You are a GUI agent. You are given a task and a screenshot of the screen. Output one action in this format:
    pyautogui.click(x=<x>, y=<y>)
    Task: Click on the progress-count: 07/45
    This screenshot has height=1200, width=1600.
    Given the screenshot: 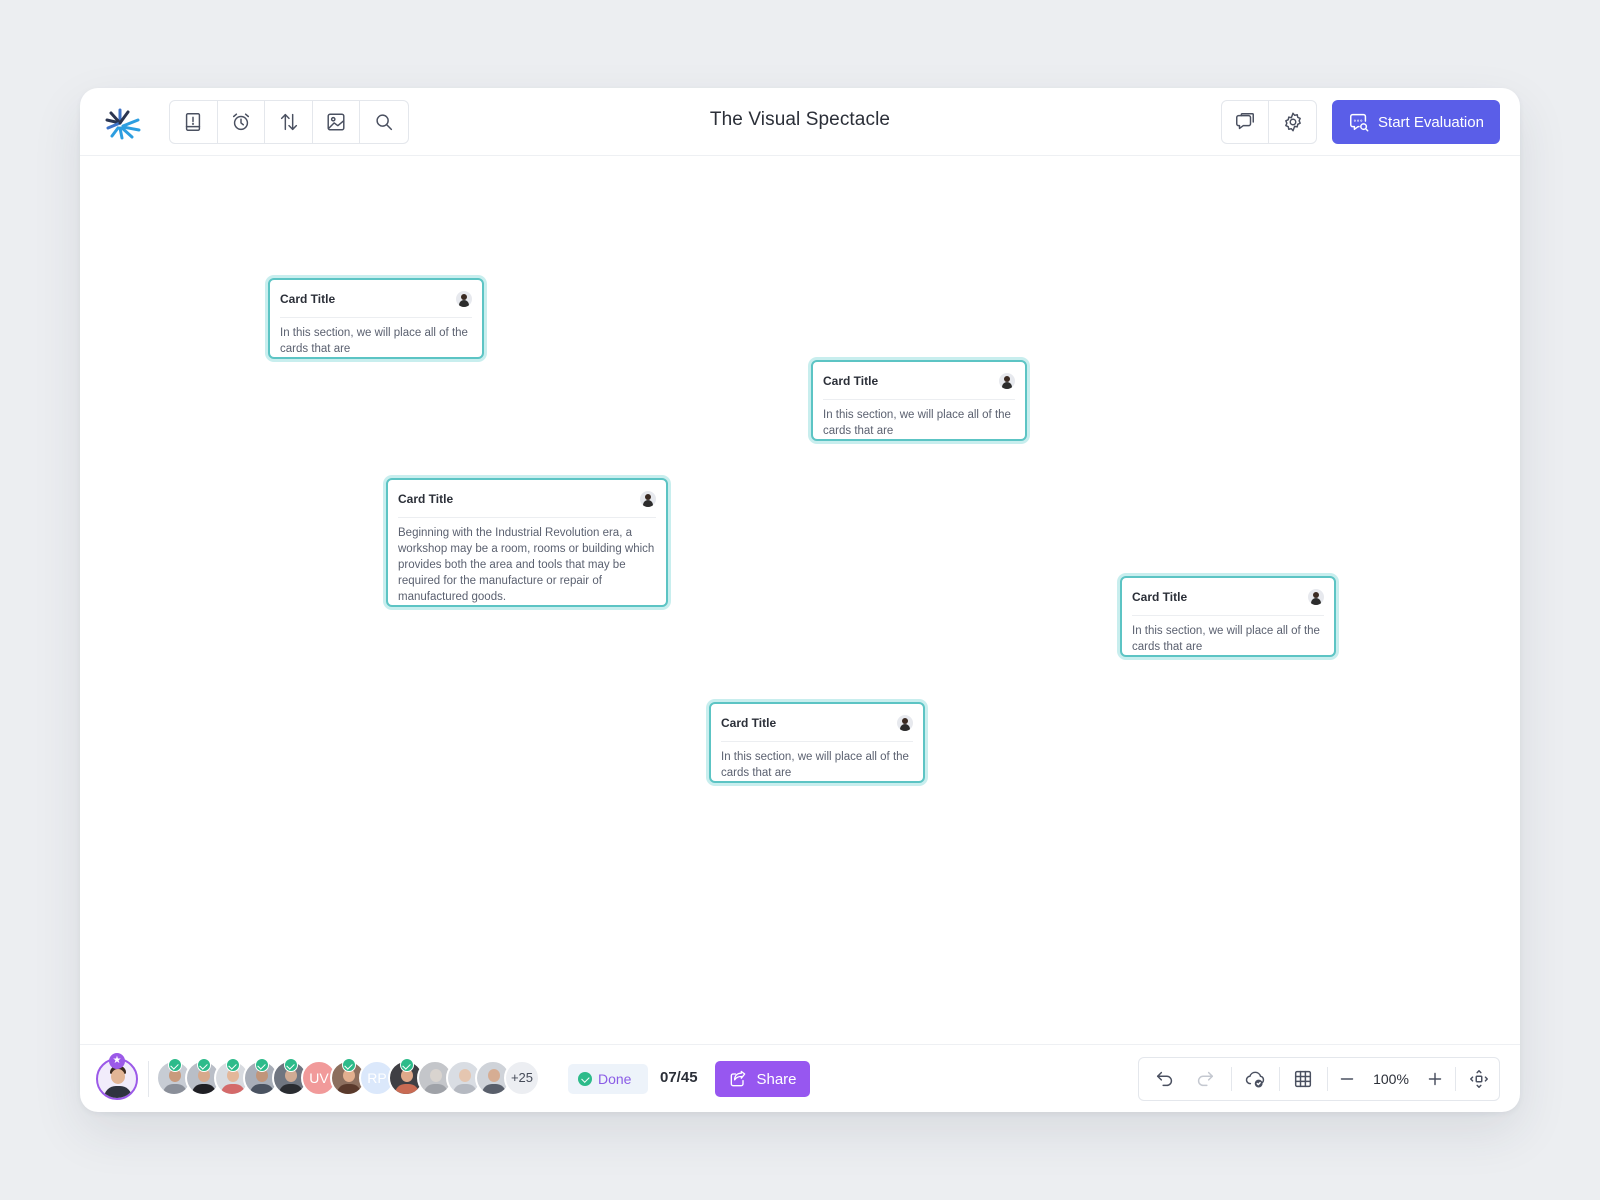 What is the action you would take?
    pyautogui.click(x=679, y=1077)
    